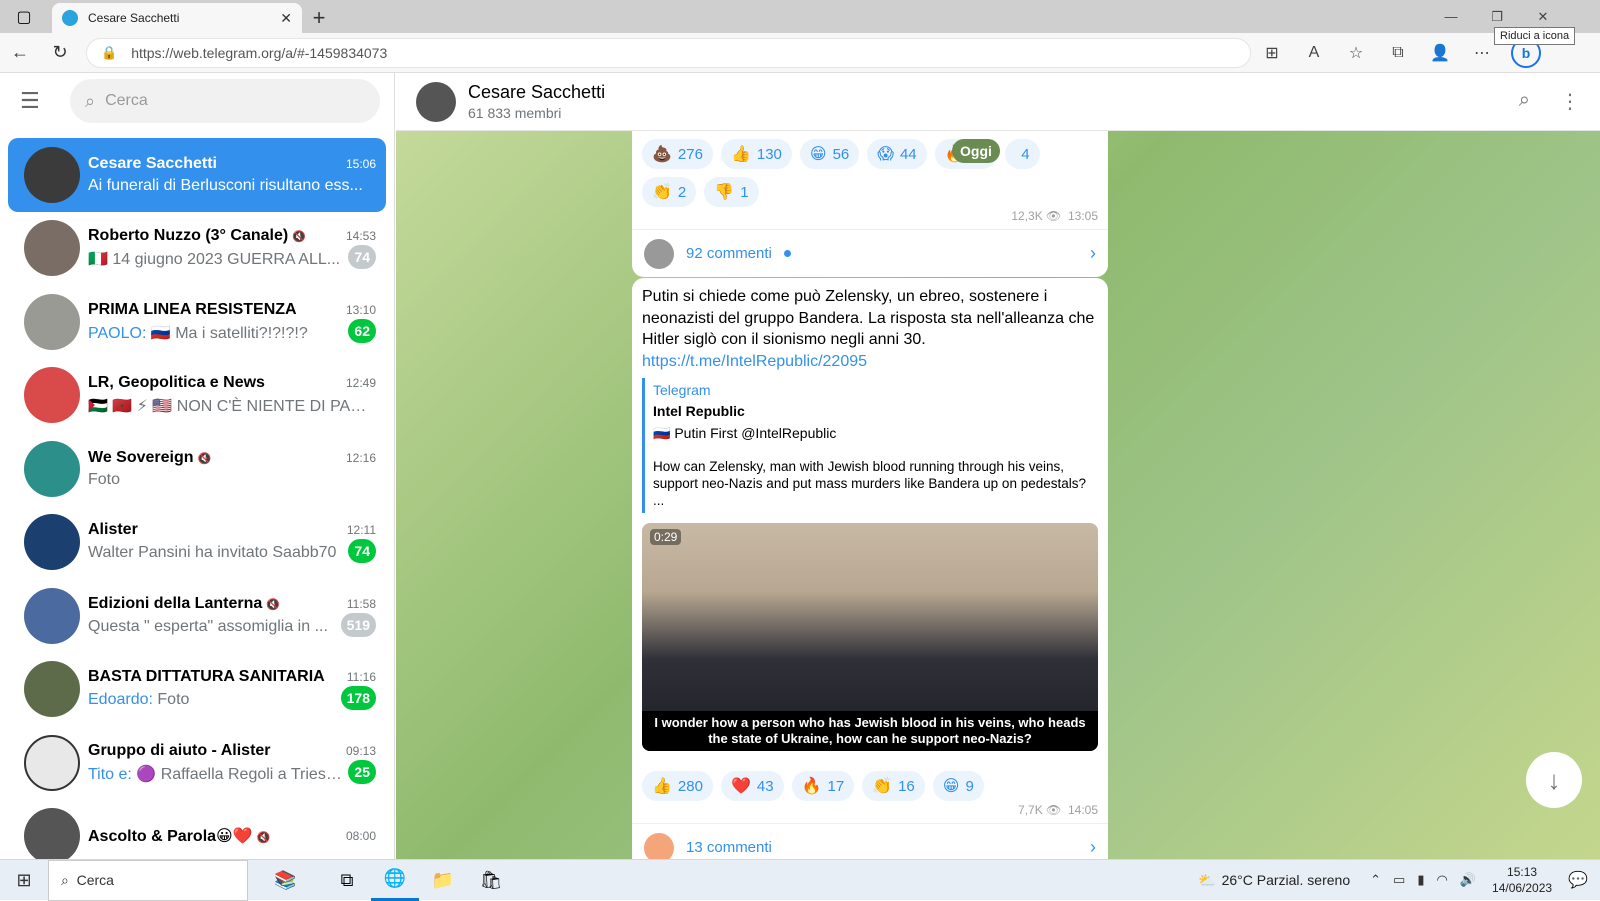 The height and width of the screenshot is (901, 1600). What do you see at coordinates (395, 880) in the screenshot?
I see `edge-icon: 🌐` at bounding box center [395, 880].